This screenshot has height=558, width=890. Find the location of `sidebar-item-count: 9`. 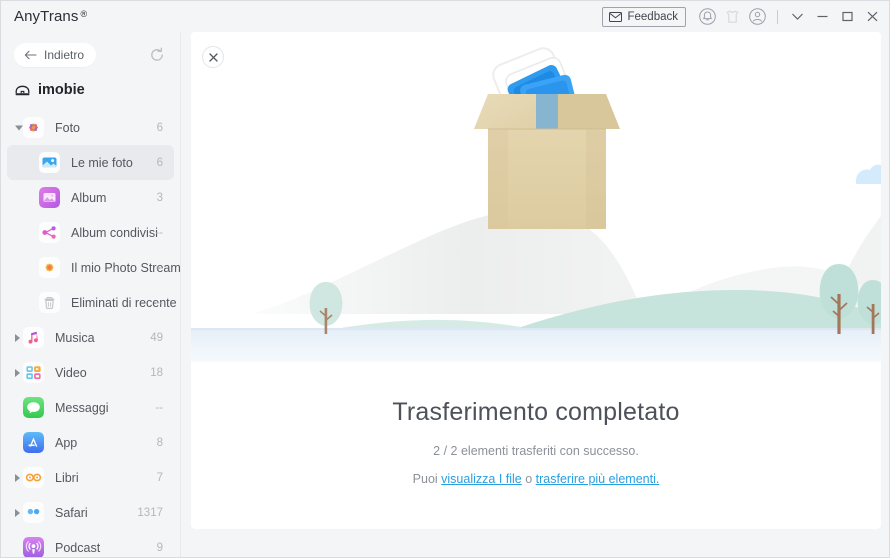

sidebar-item-count: 9 is located at coordinates (159, 547).